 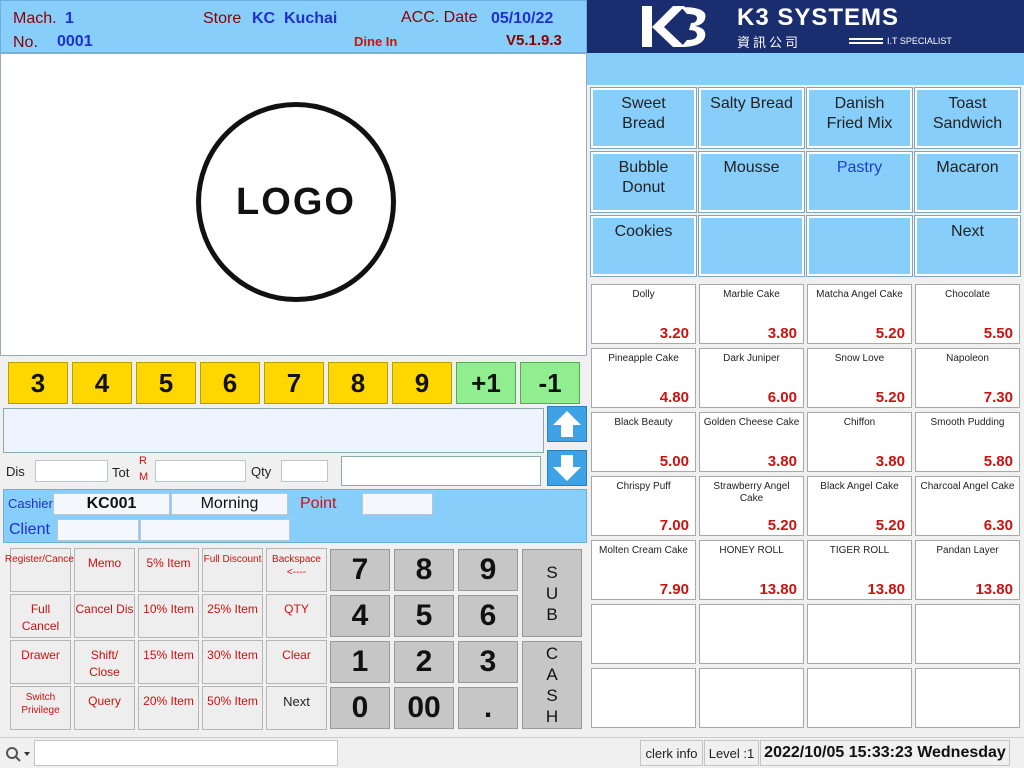 What do you see at coordinates (643, 118) in the screenshot?
I see `category-button: Sweet Bread` at bounding box center [643, 118].